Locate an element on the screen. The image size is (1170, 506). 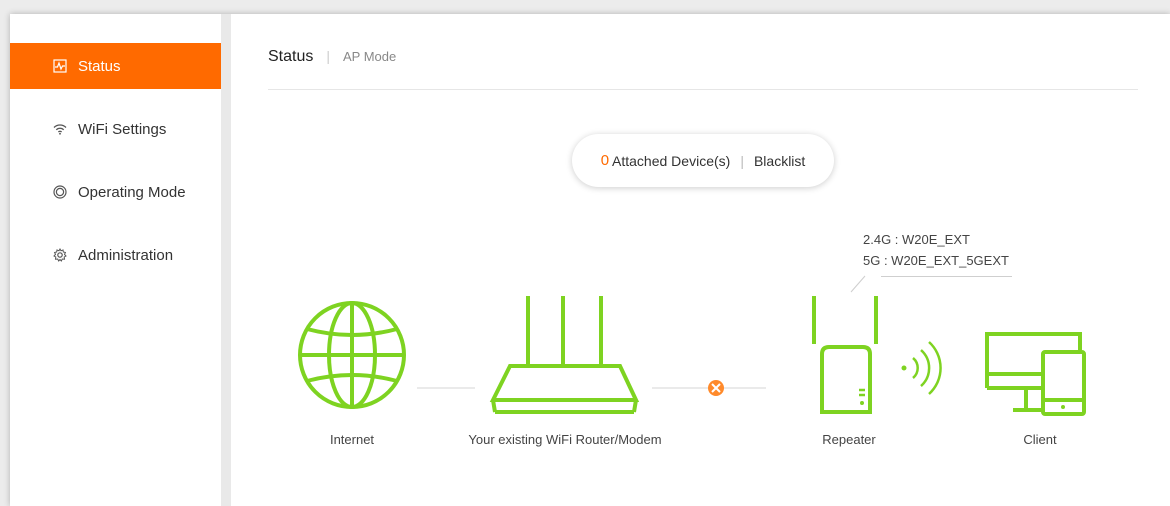
sidebar-item-label: Operating Mode is located at coordinates (132, 192).